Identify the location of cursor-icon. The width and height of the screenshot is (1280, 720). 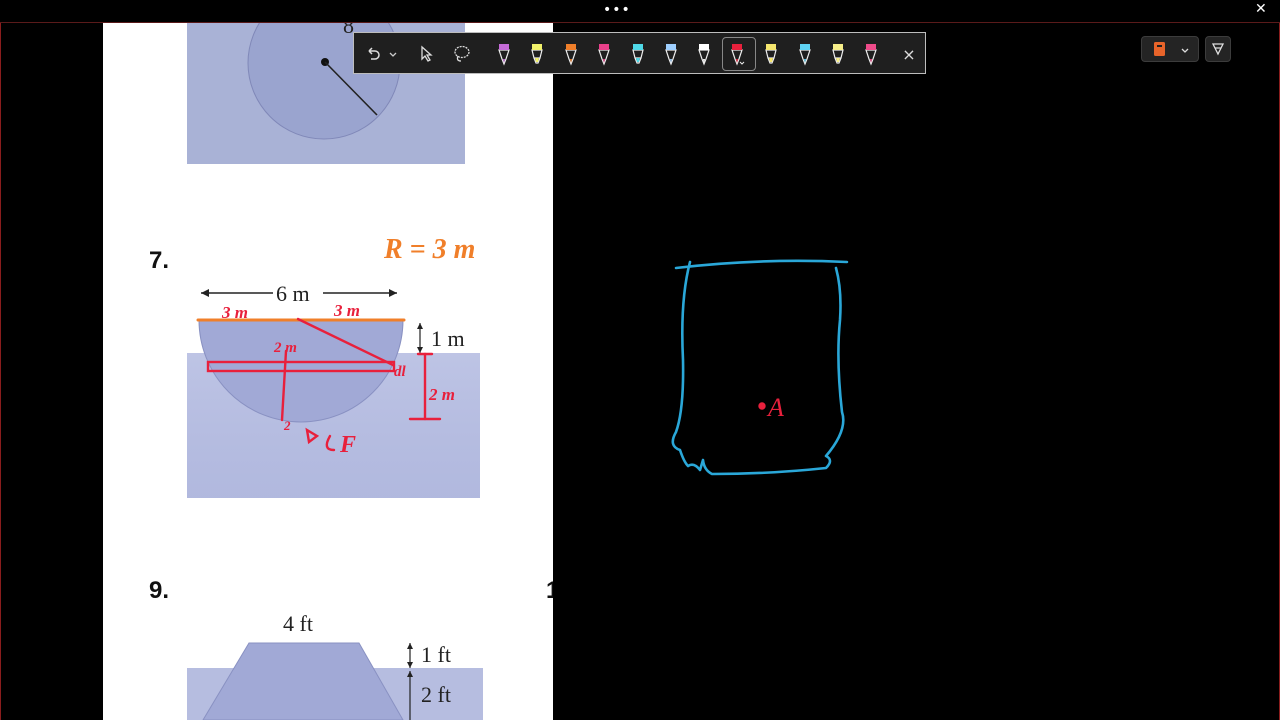
(427, 53).